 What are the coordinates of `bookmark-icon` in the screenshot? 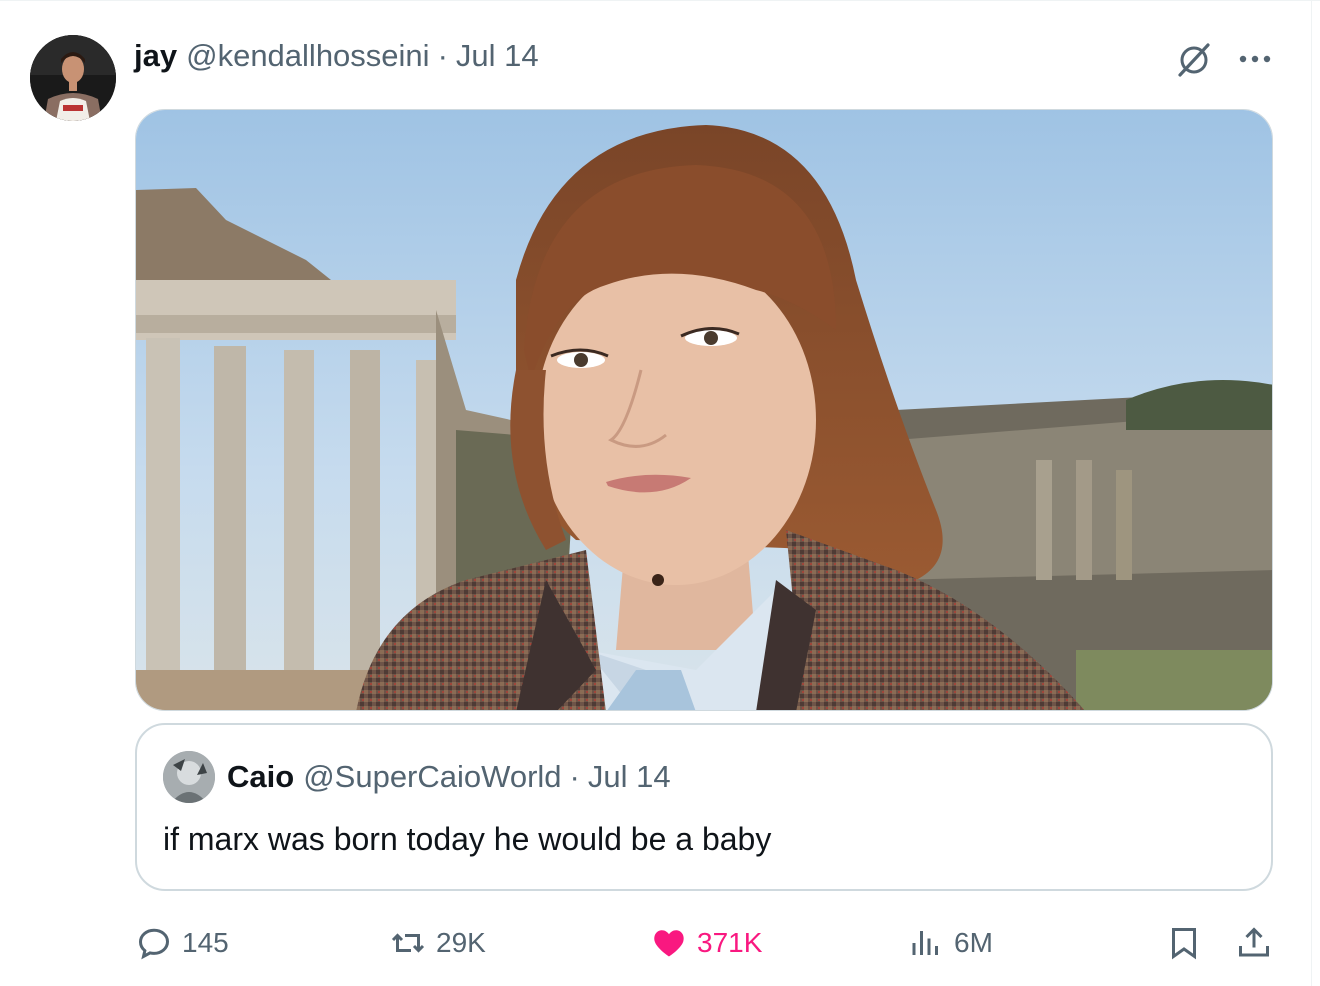 It's located at (1184, 944).